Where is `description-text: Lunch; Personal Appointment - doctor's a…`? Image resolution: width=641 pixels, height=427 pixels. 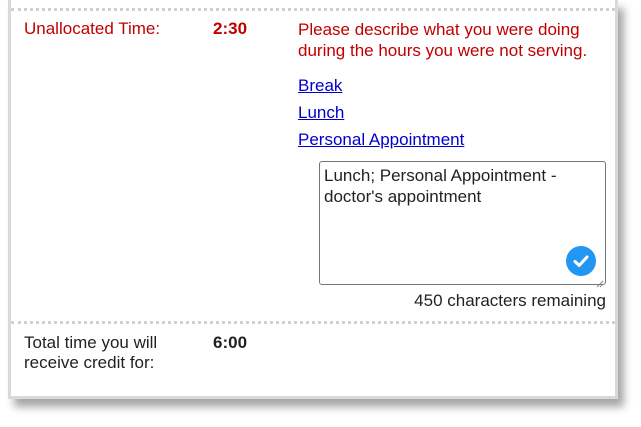 description-text: Lunch; Personal Appointment - doctor's a… is located at coordinates (461, 186).